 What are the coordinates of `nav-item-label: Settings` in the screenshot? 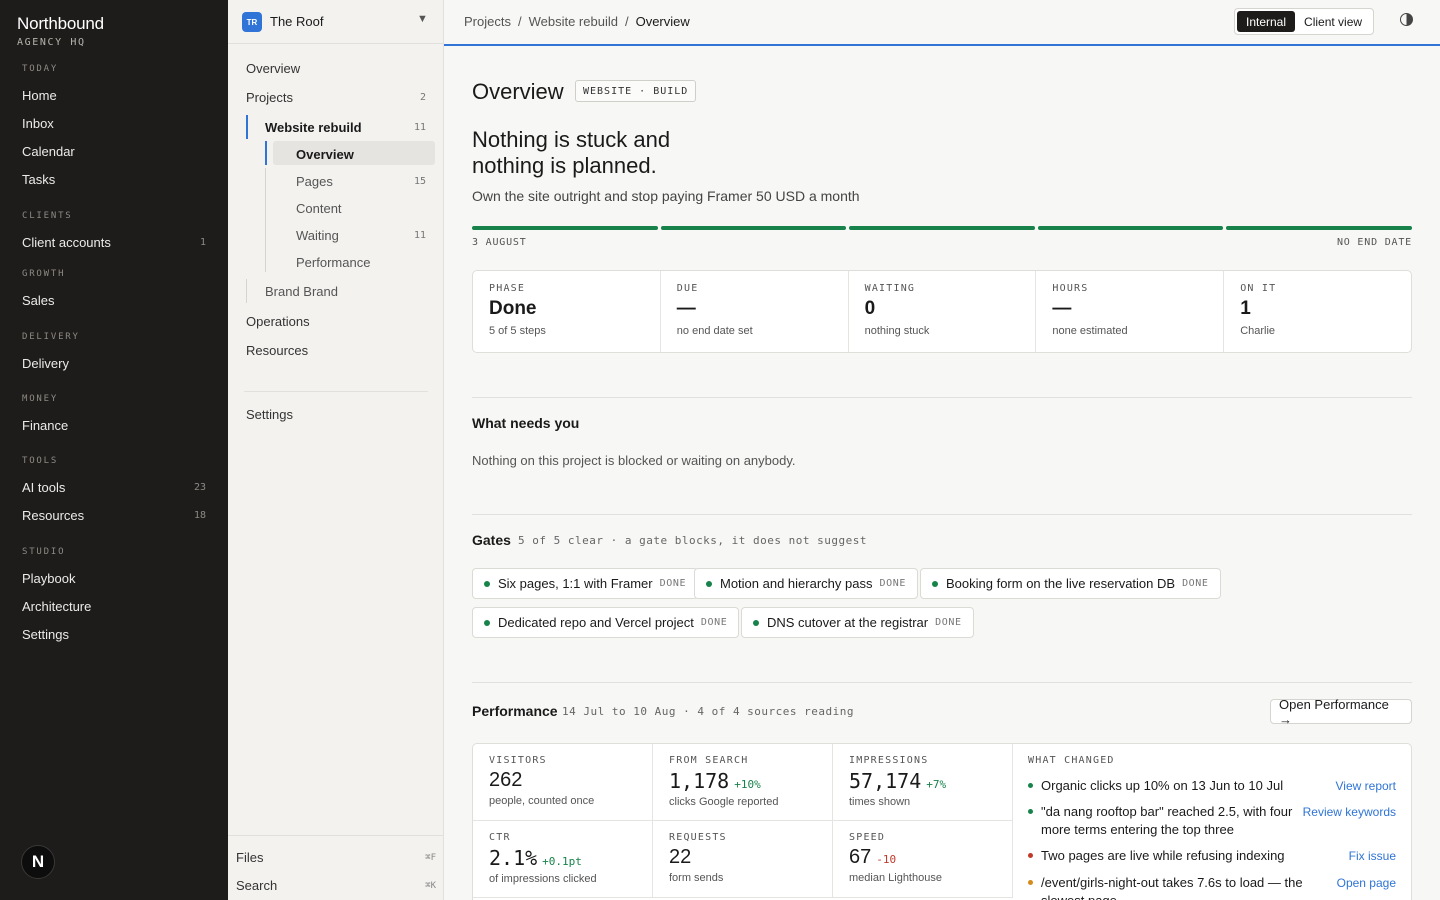 It's located at (45, 634).